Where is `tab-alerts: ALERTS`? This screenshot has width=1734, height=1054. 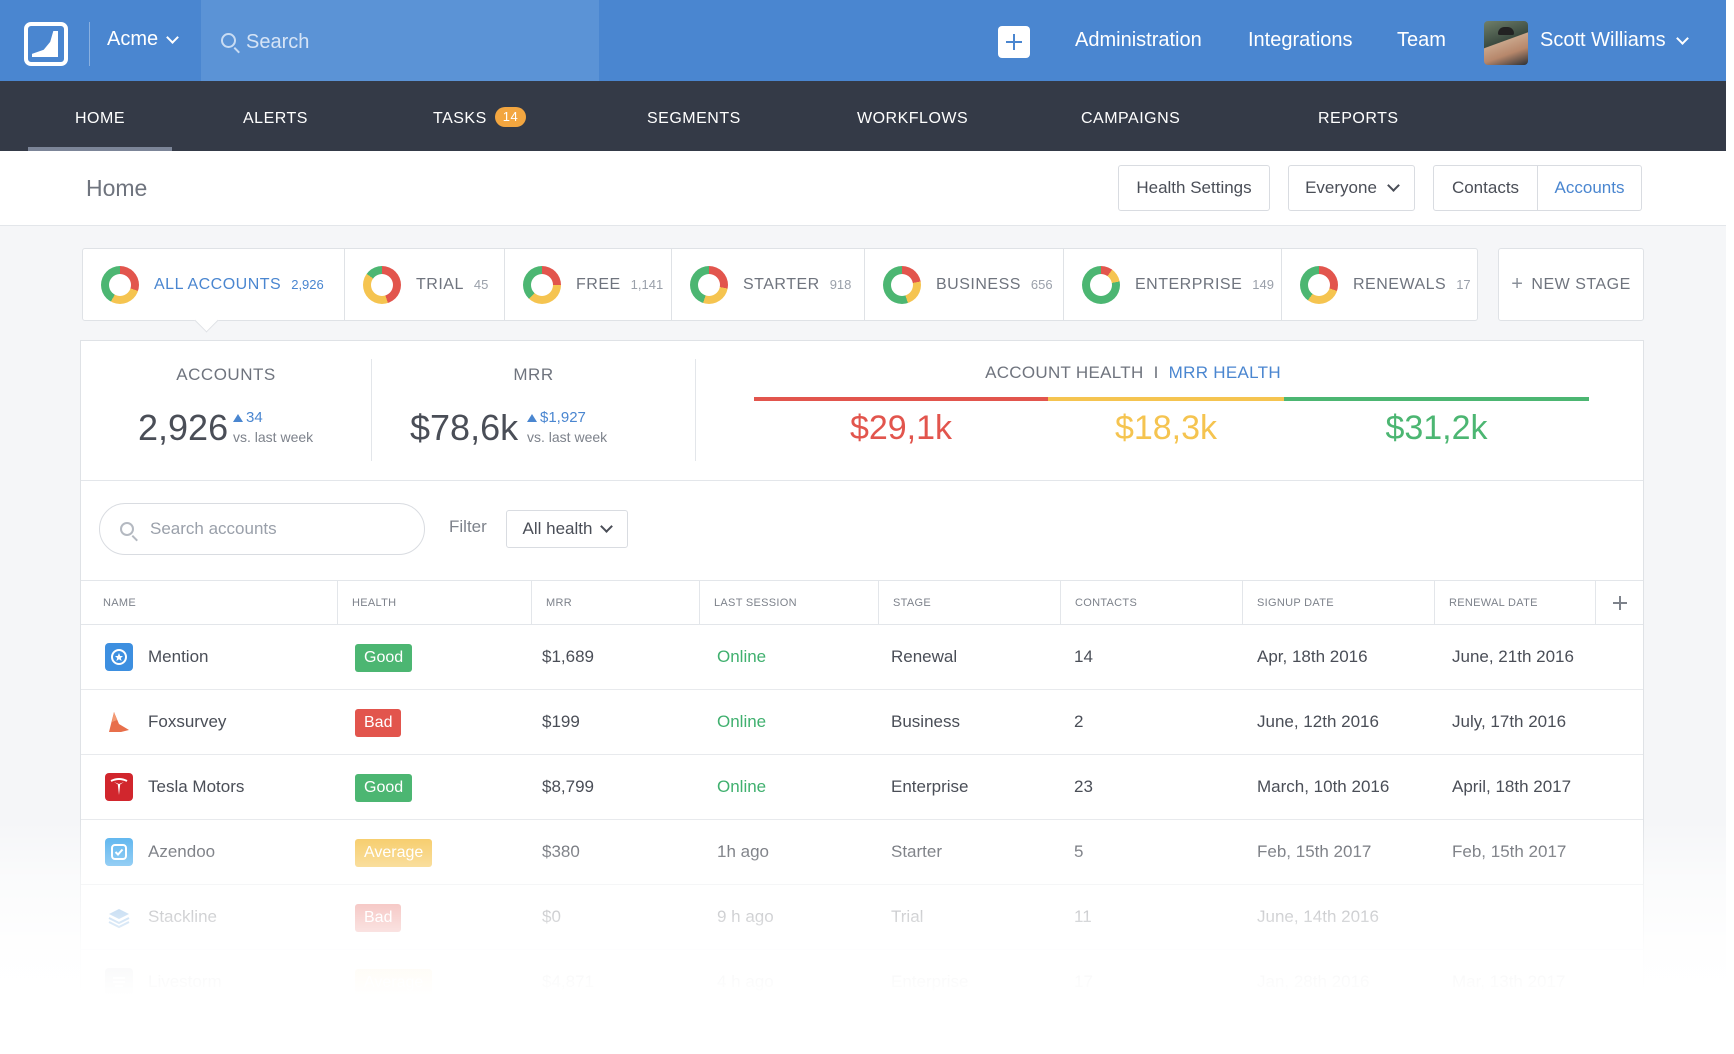 tab-alerts: ALERTS is located at coordinates (275, 116).